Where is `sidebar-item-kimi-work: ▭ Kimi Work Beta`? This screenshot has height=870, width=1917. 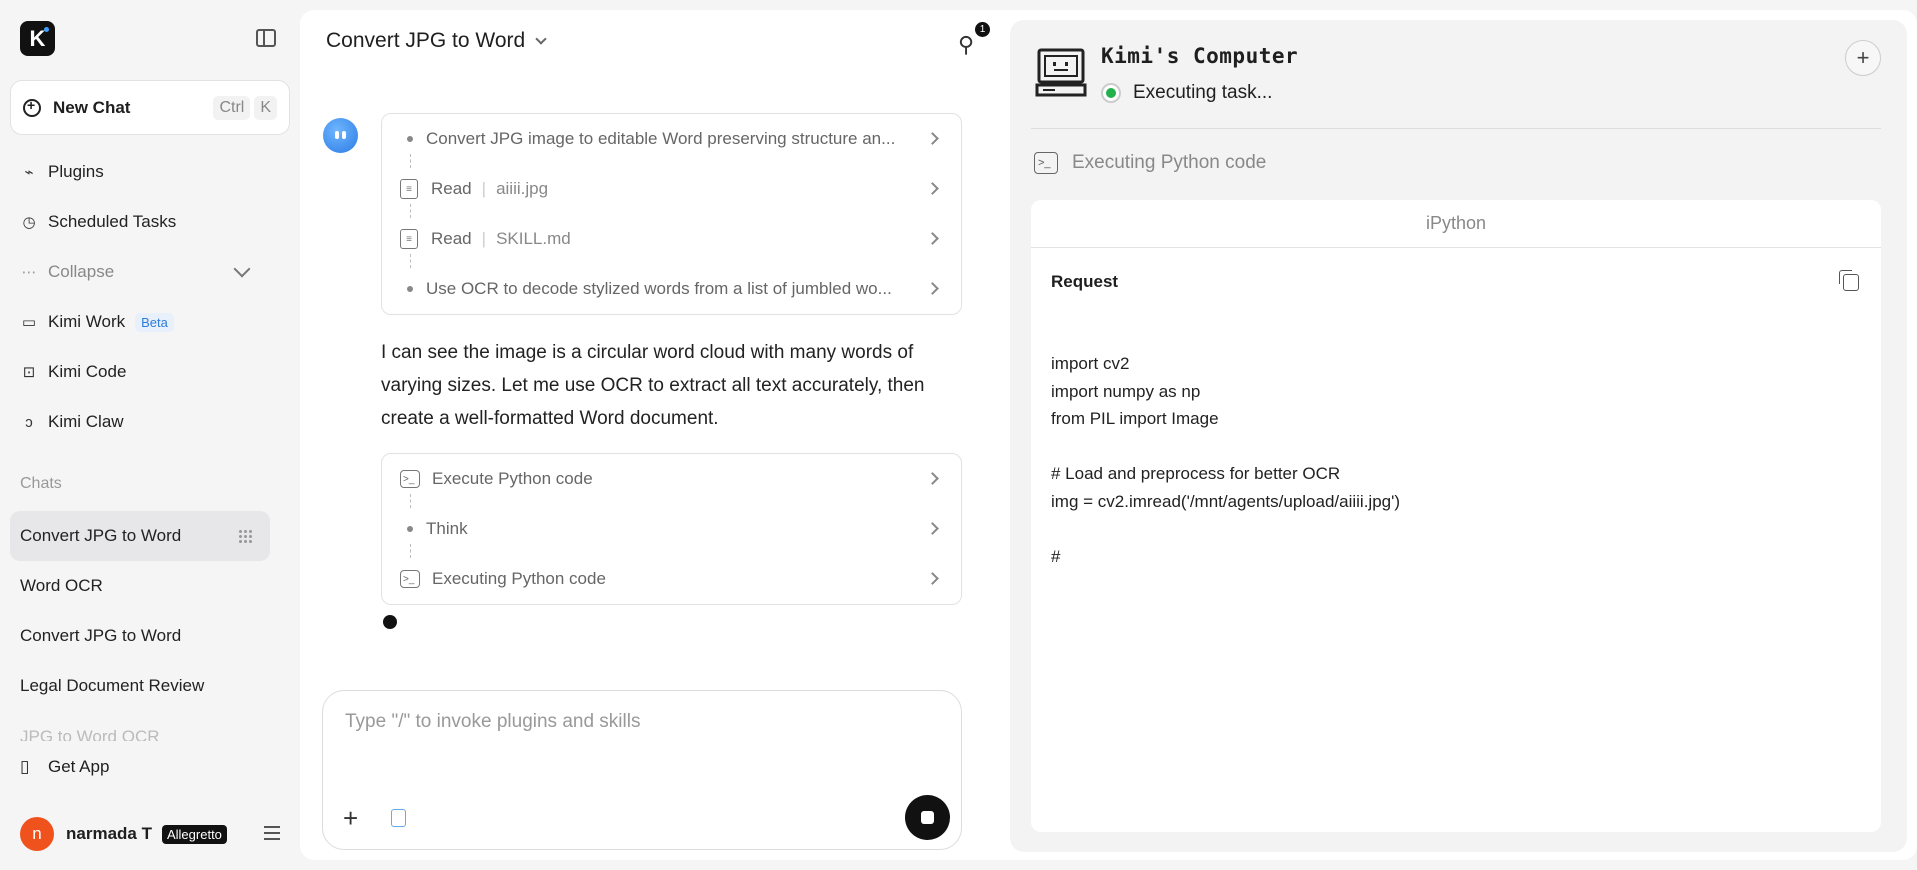 sidebar-item-kimi-work: ▭ Kimi Work Beta is located at coordinates (97, 322).